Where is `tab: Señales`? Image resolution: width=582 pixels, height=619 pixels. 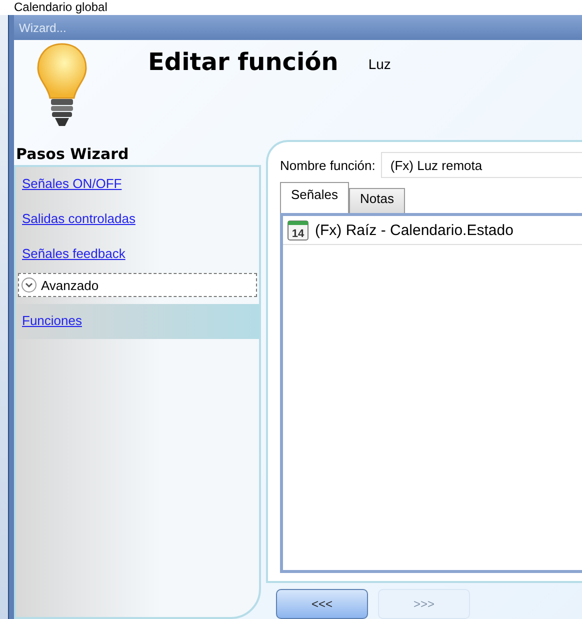 tab: Señales is located at coordinates (314, 197).